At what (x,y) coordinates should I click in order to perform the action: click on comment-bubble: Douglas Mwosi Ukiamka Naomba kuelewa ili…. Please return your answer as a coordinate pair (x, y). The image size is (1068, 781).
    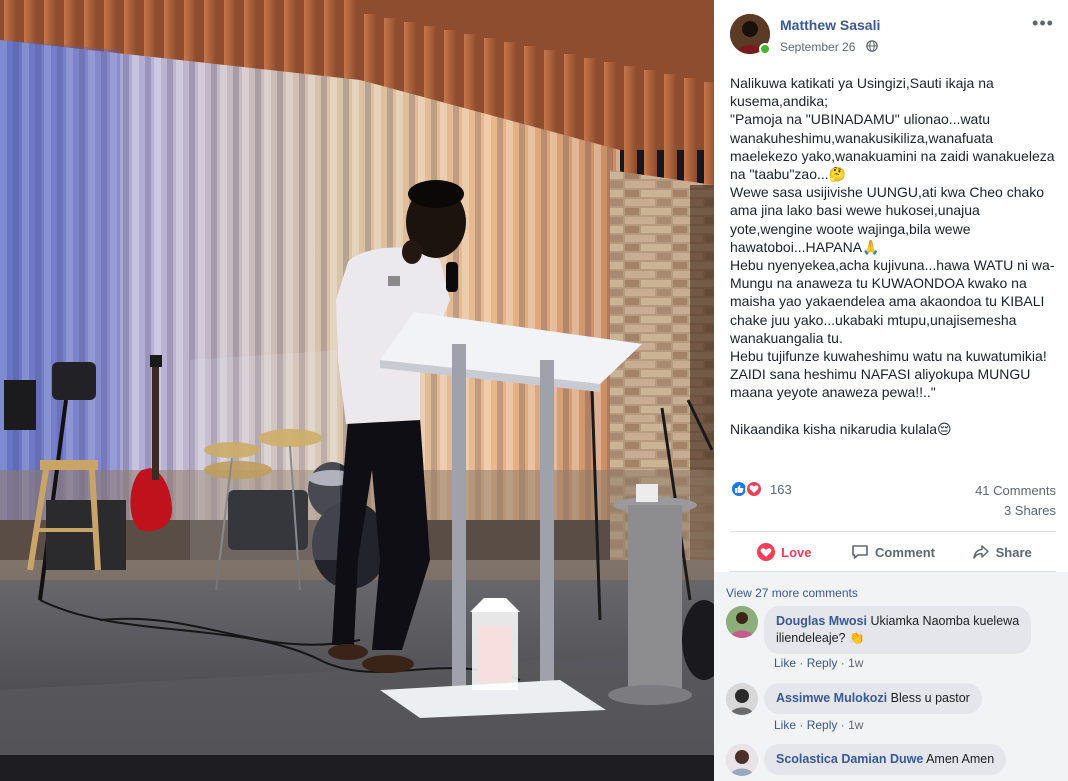
    Looking at the image, I should click on (898, 630).